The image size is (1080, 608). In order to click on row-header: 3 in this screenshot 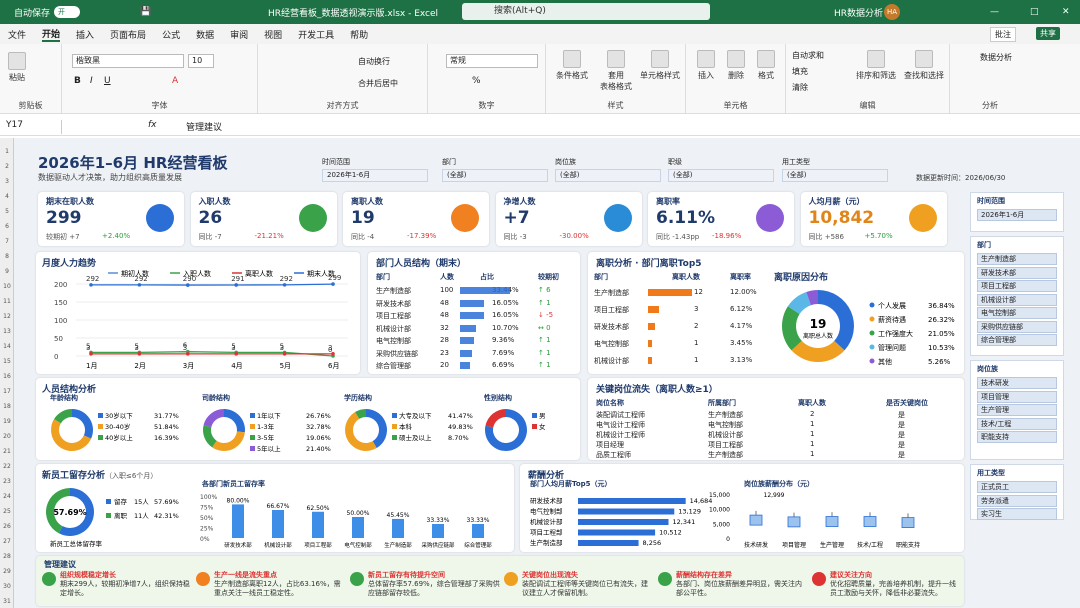, I will do `click(7, 181)`.